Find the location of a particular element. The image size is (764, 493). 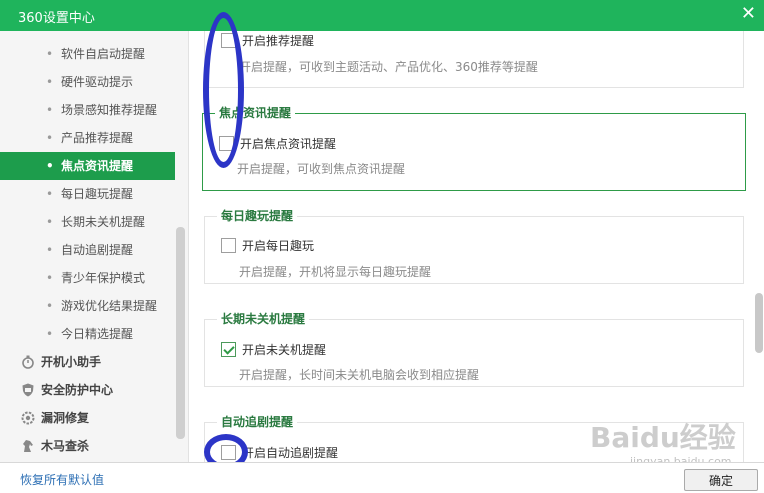

restore-defaults-link: 恢复所有默认值 is located at coordinates (62, 479).